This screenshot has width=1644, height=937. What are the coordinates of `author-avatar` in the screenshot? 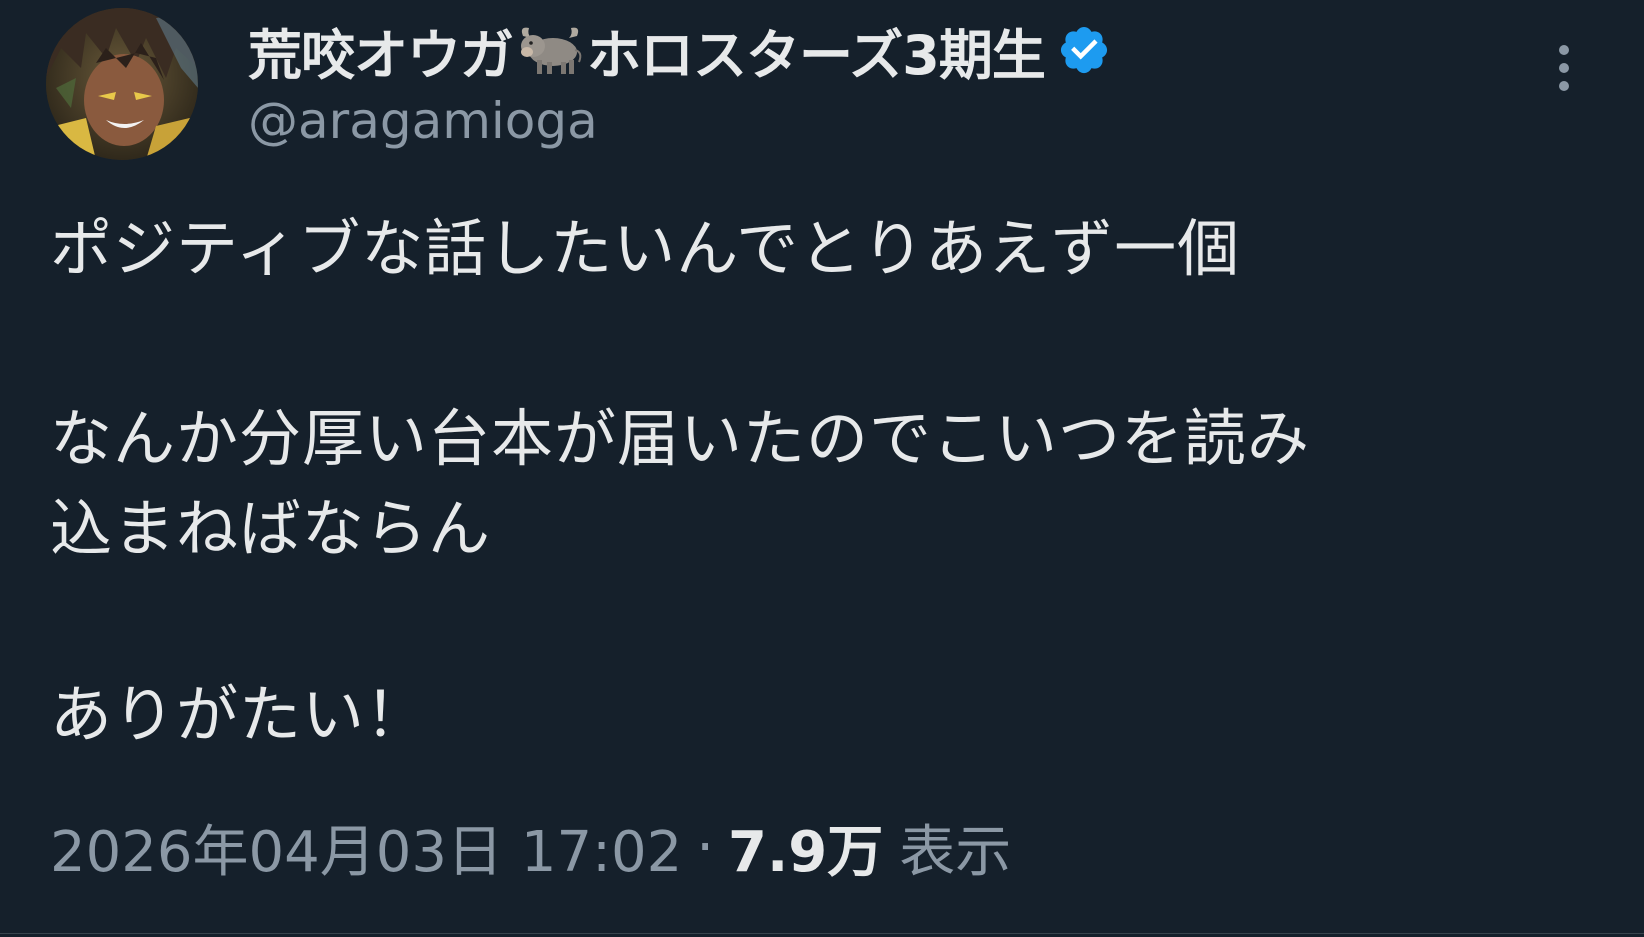 It's located at (122, 84).